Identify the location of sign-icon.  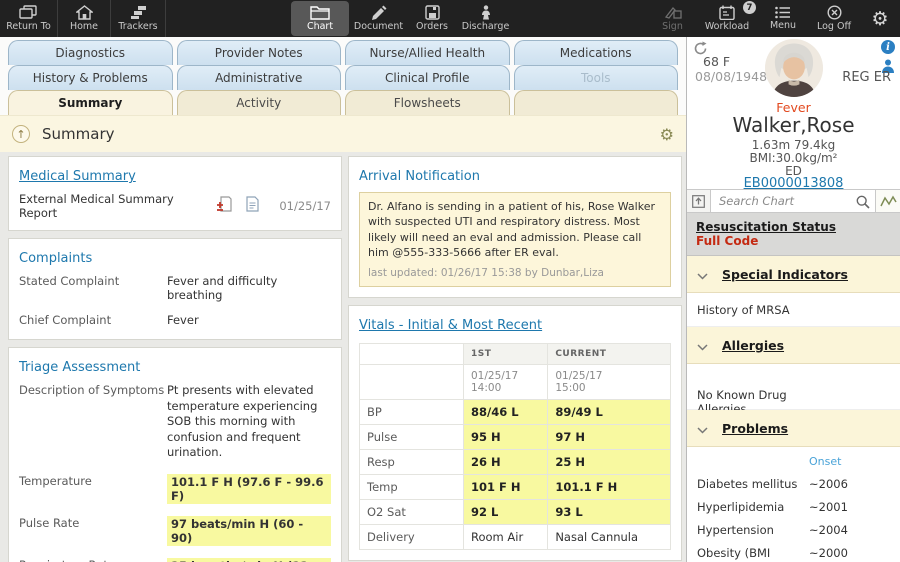
(673, 13).